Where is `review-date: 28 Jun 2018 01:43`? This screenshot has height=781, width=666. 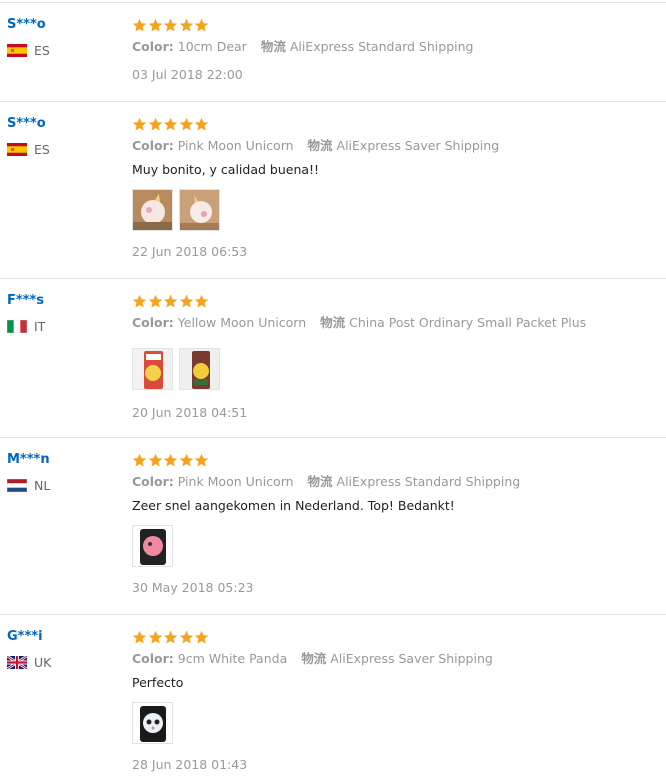 review-date: 28 Jun 2018 01:43 is located at coordinates (190, 764).